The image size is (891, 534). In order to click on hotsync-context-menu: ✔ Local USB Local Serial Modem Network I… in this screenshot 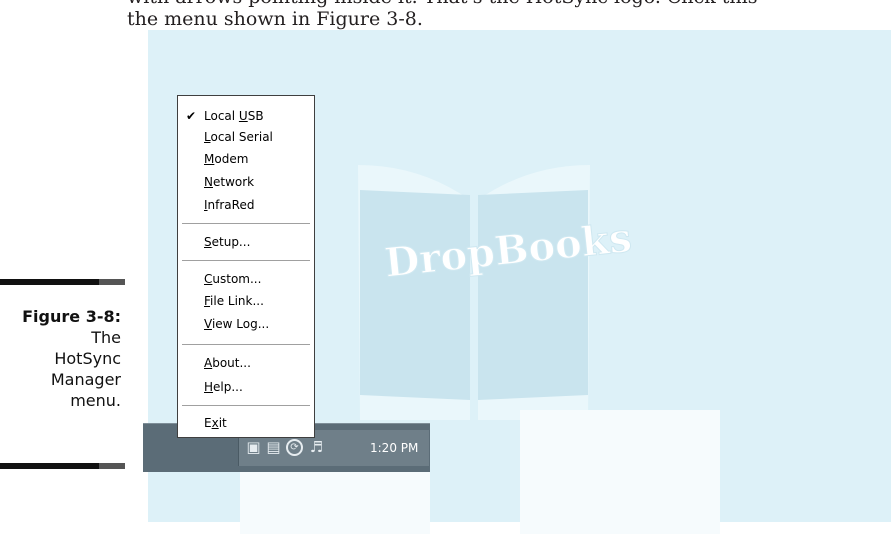, I will do `click(246, 266)`.